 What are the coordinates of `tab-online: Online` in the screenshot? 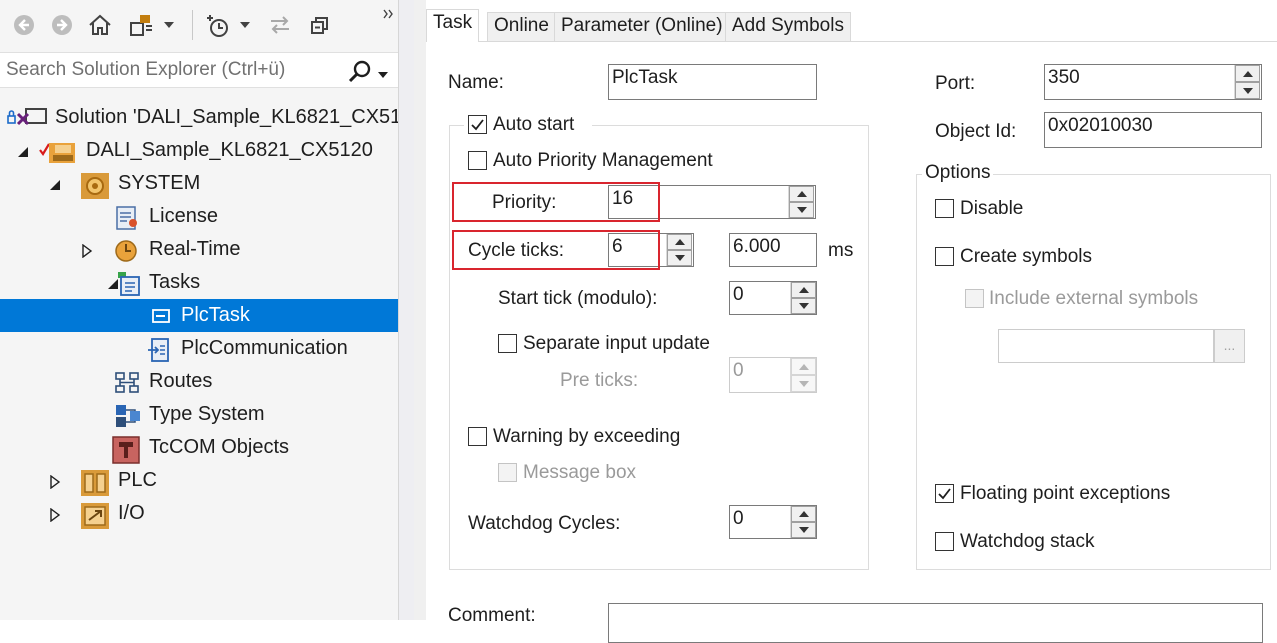 It's located at (521, 27).